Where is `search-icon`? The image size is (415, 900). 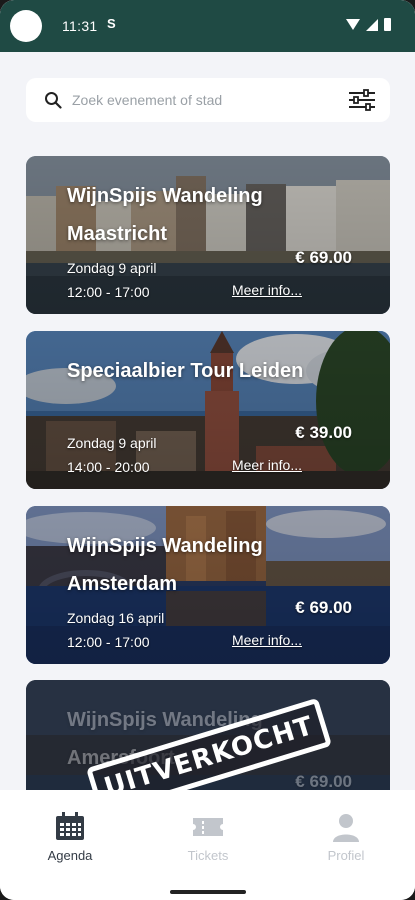 search-icon is located at coordinates (53, 100).